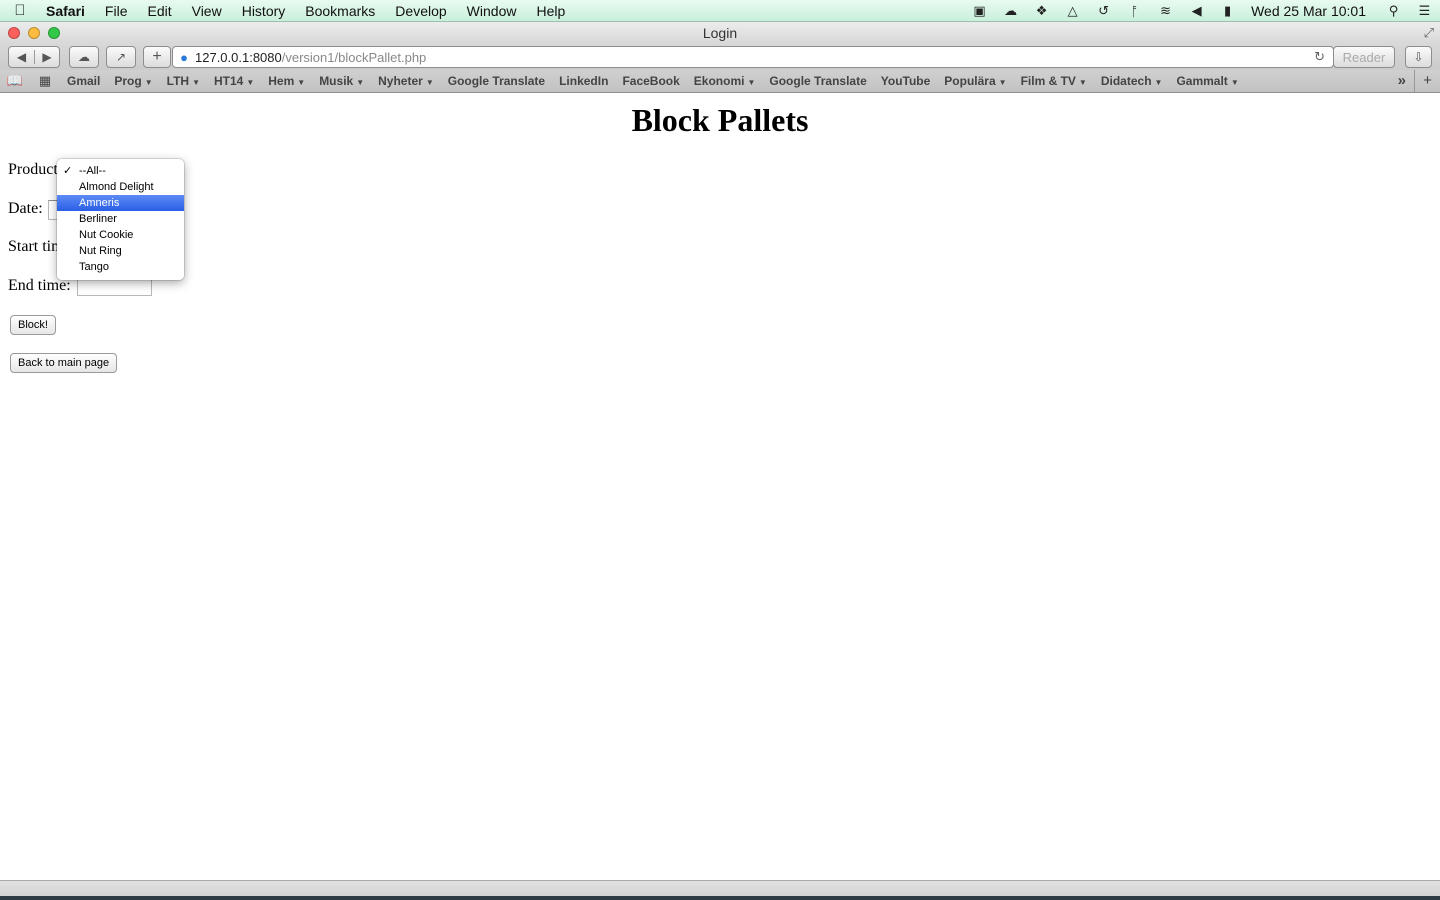 Image resolution: width=1440 pixels, height=900 pixels. I want to click on bookmark-item: Populära ▼, so click(975, 81).